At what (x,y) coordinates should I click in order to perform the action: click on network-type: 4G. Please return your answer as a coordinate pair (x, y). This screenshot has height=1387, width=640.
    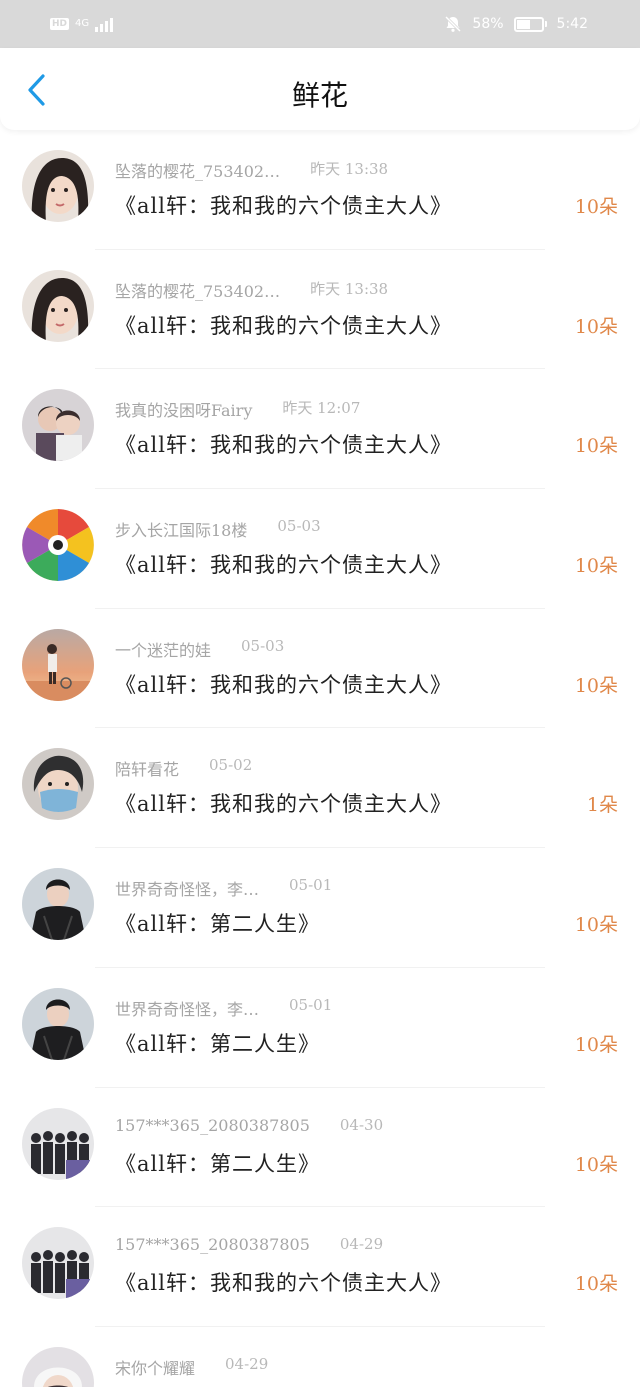
    Looking at the image, I should click on (82, 23).